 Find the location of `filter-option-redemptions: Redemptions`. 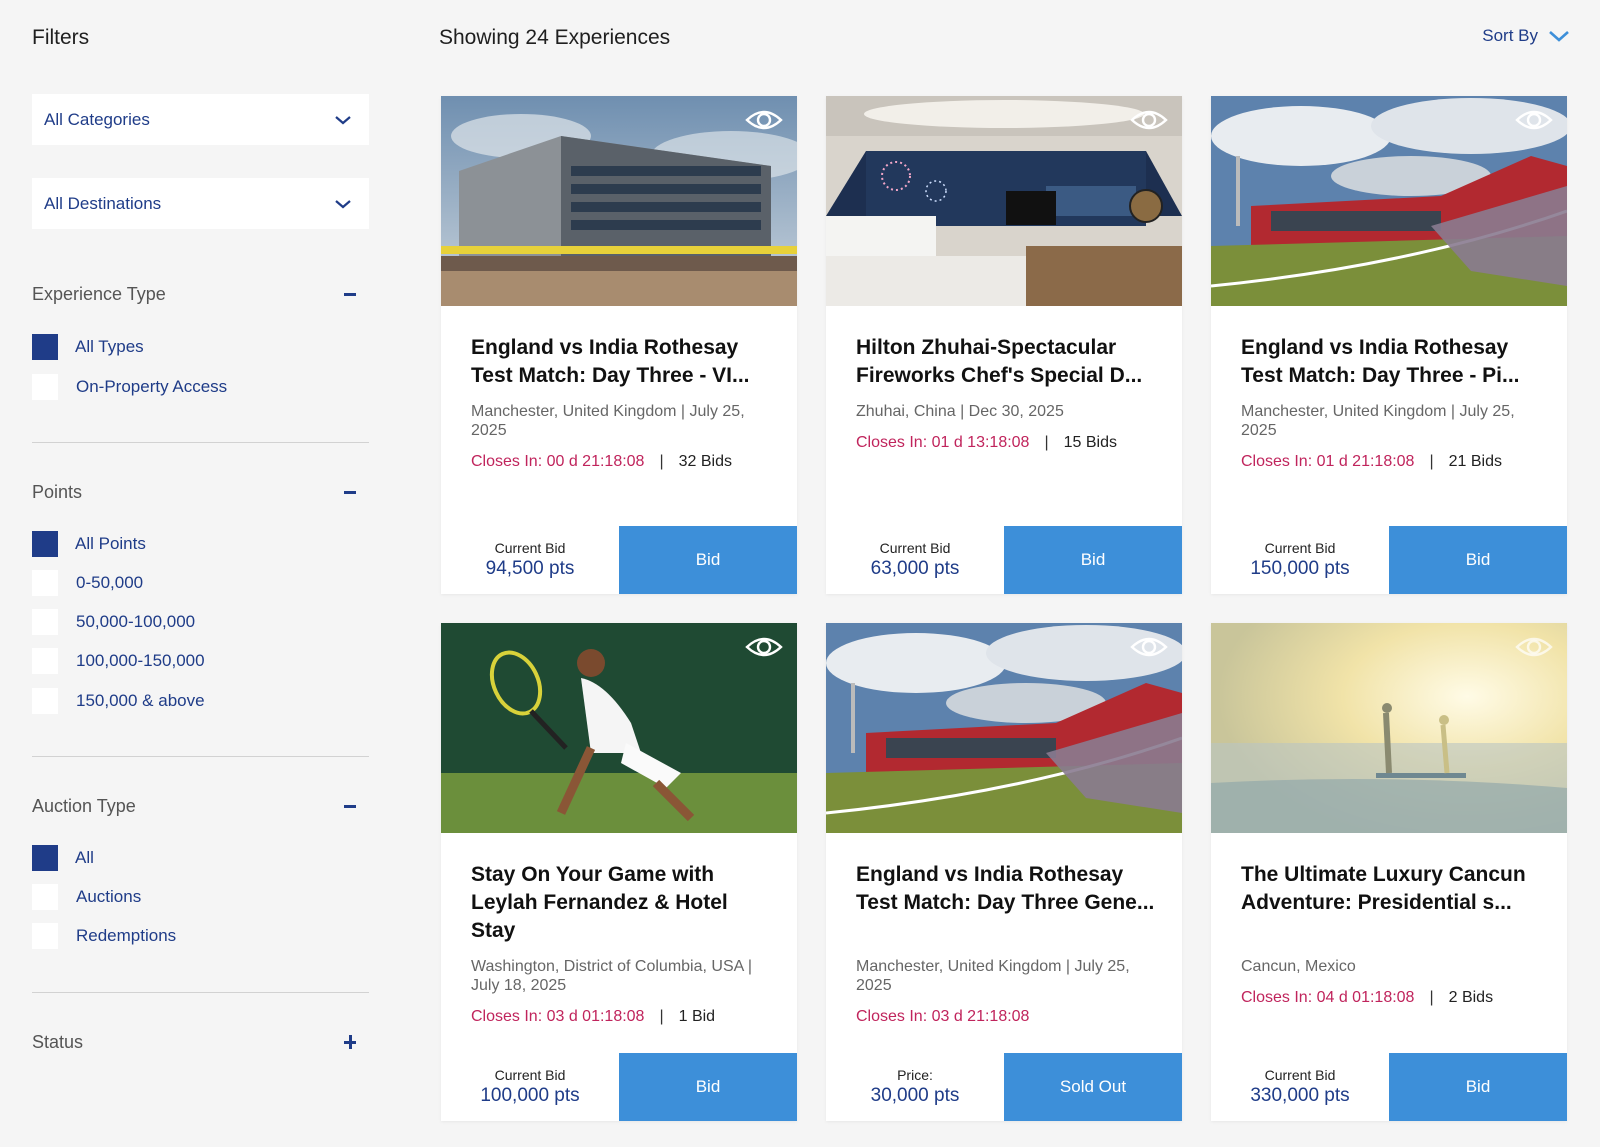

filter-option-redemptions: Redemptions is located at coordinates (104, 936).